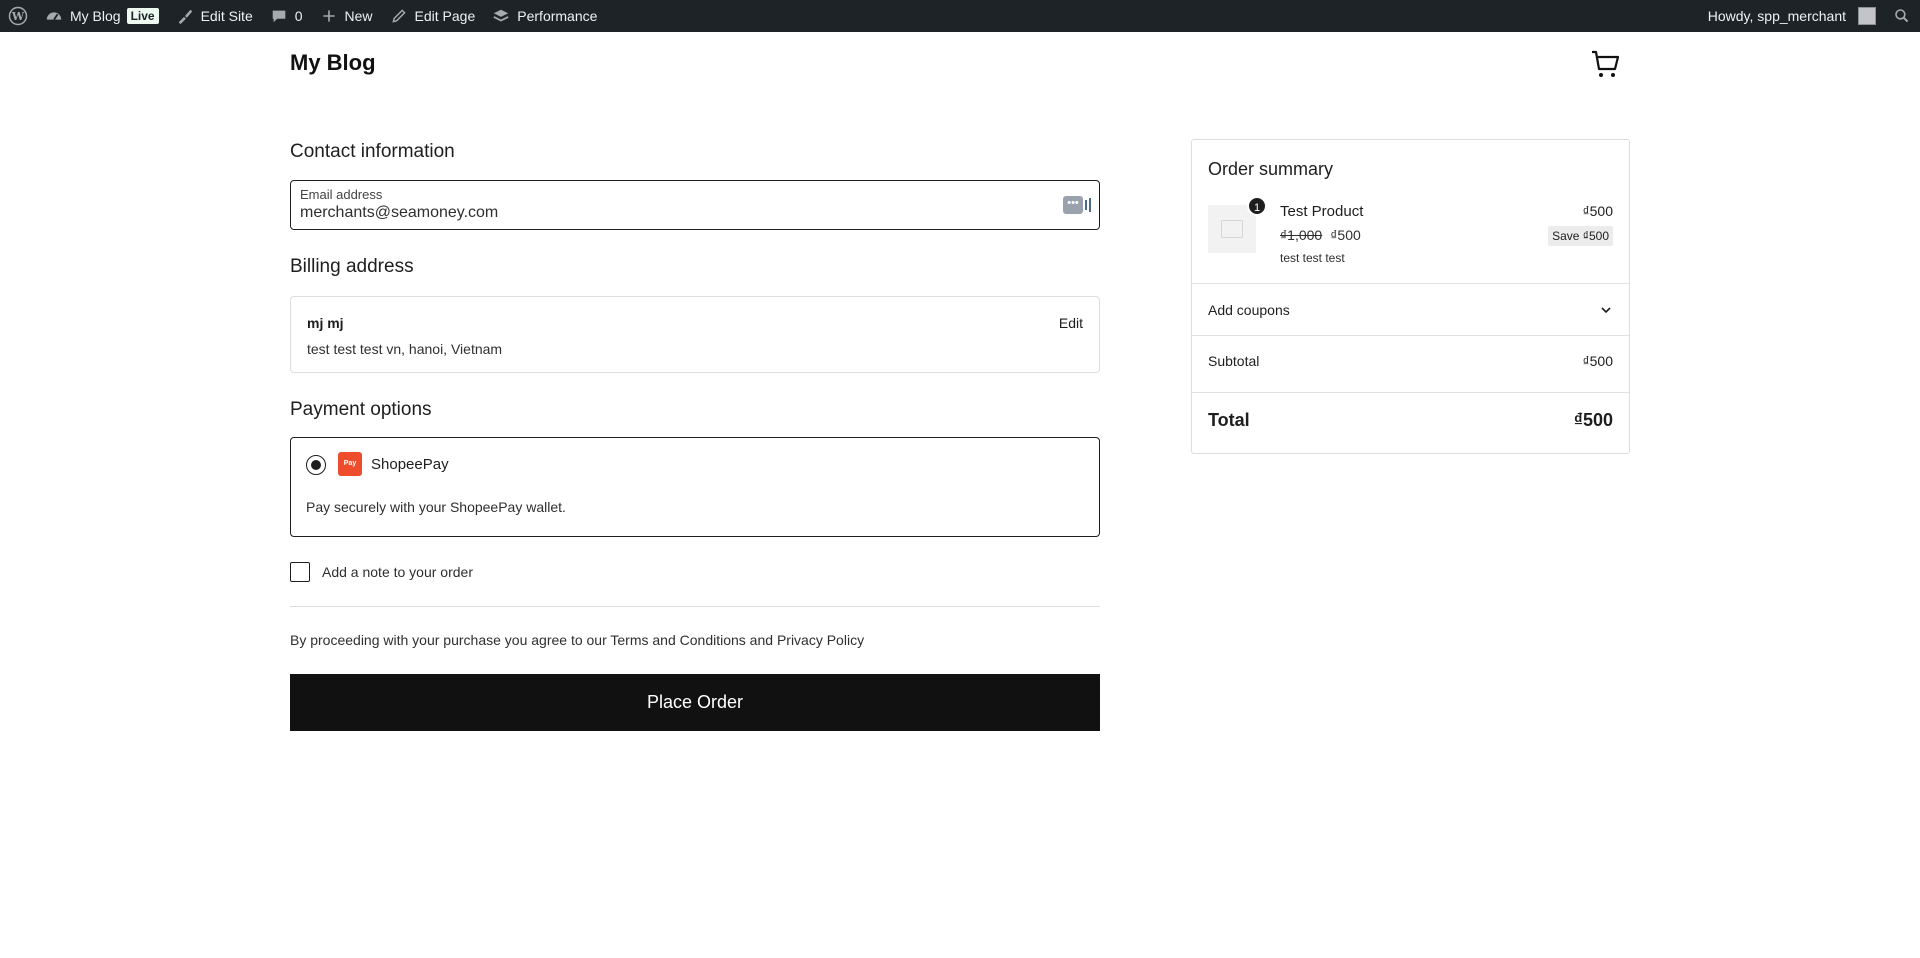  I want to click on cart-icon, so click(1606, 64).